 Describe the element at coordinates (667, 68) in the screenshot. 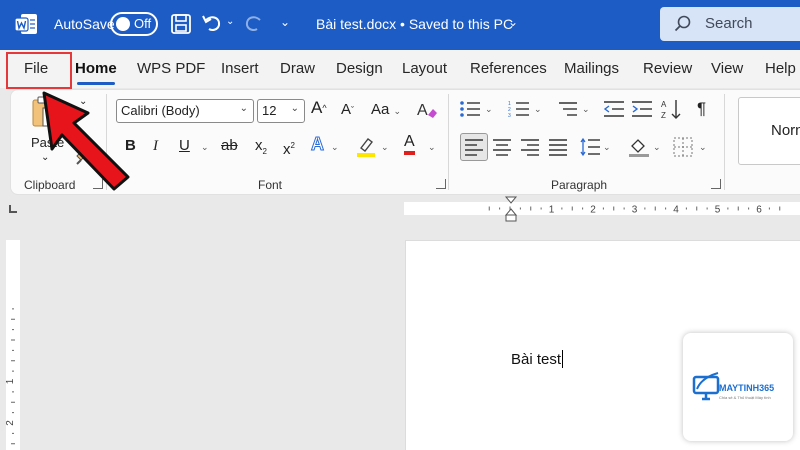

I see `tab-review: Review` at that location.